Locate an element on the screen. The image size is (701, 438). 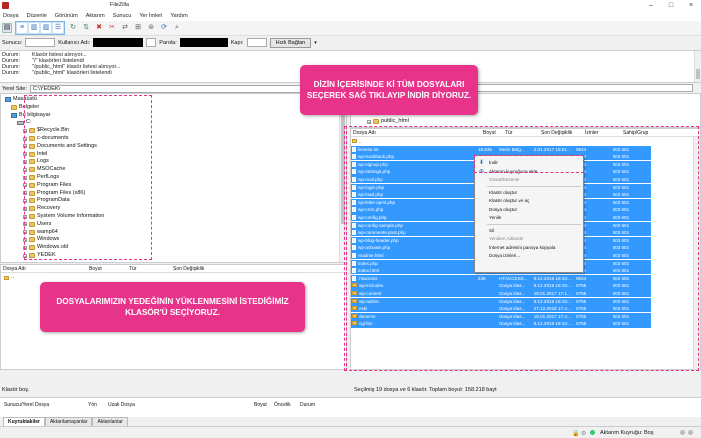
queue-col-size: Boyut is located at coordinates (260, 405).